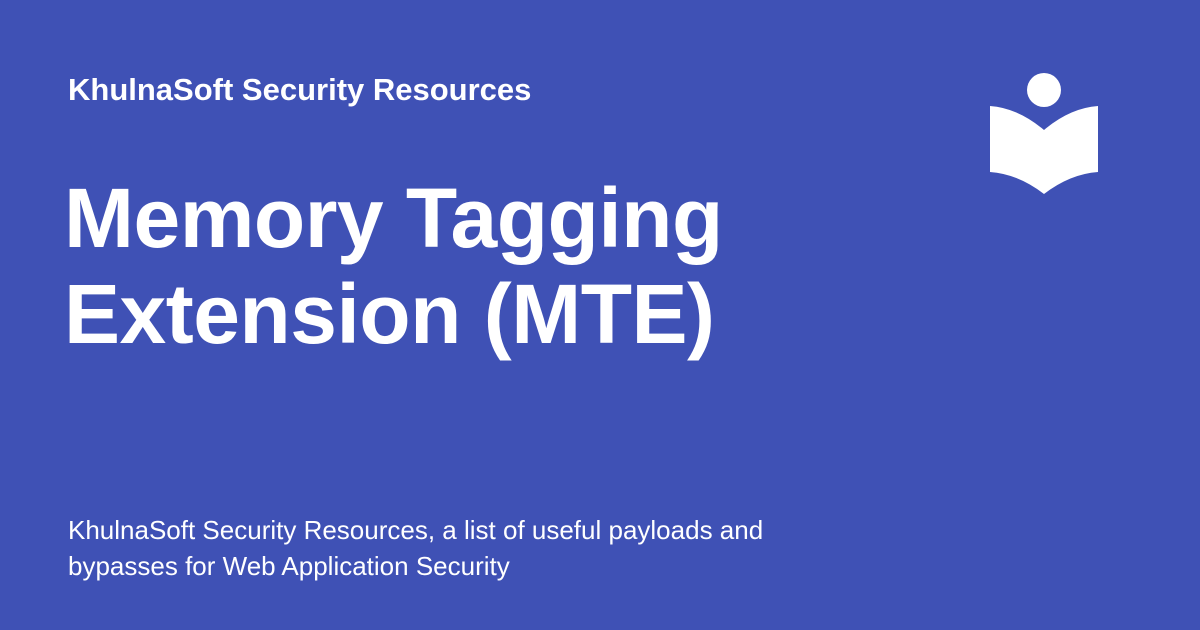  I want to click on site-name: KhulnaSoft Security Resources, so click(300, 89).